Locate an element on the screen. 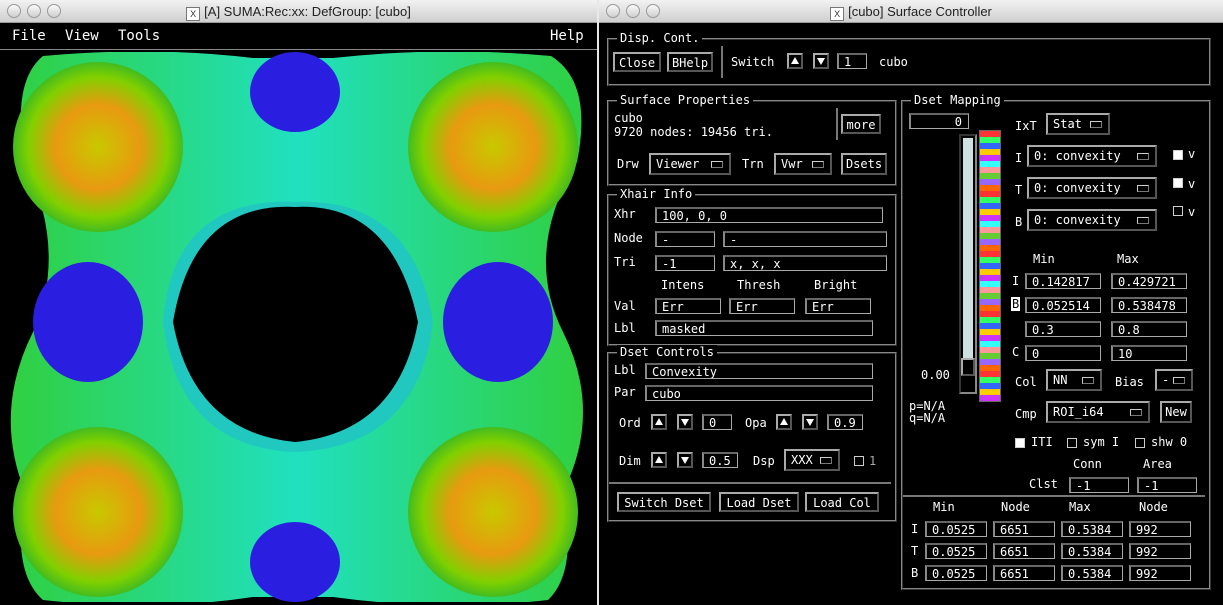  dsp-checkbox is located at coordinates (859, 461).